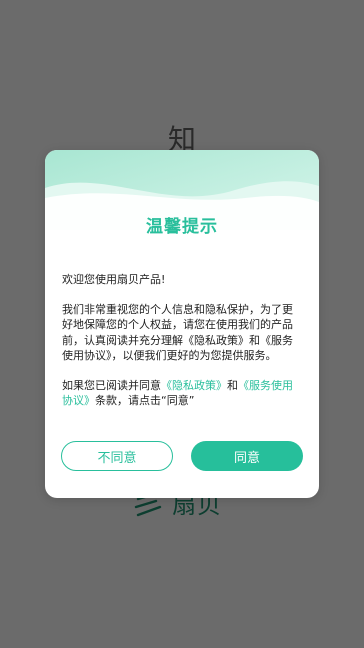 The height and width of the screenshot is (648, 364). I want to click on and-text: 和, so click(232, 385).